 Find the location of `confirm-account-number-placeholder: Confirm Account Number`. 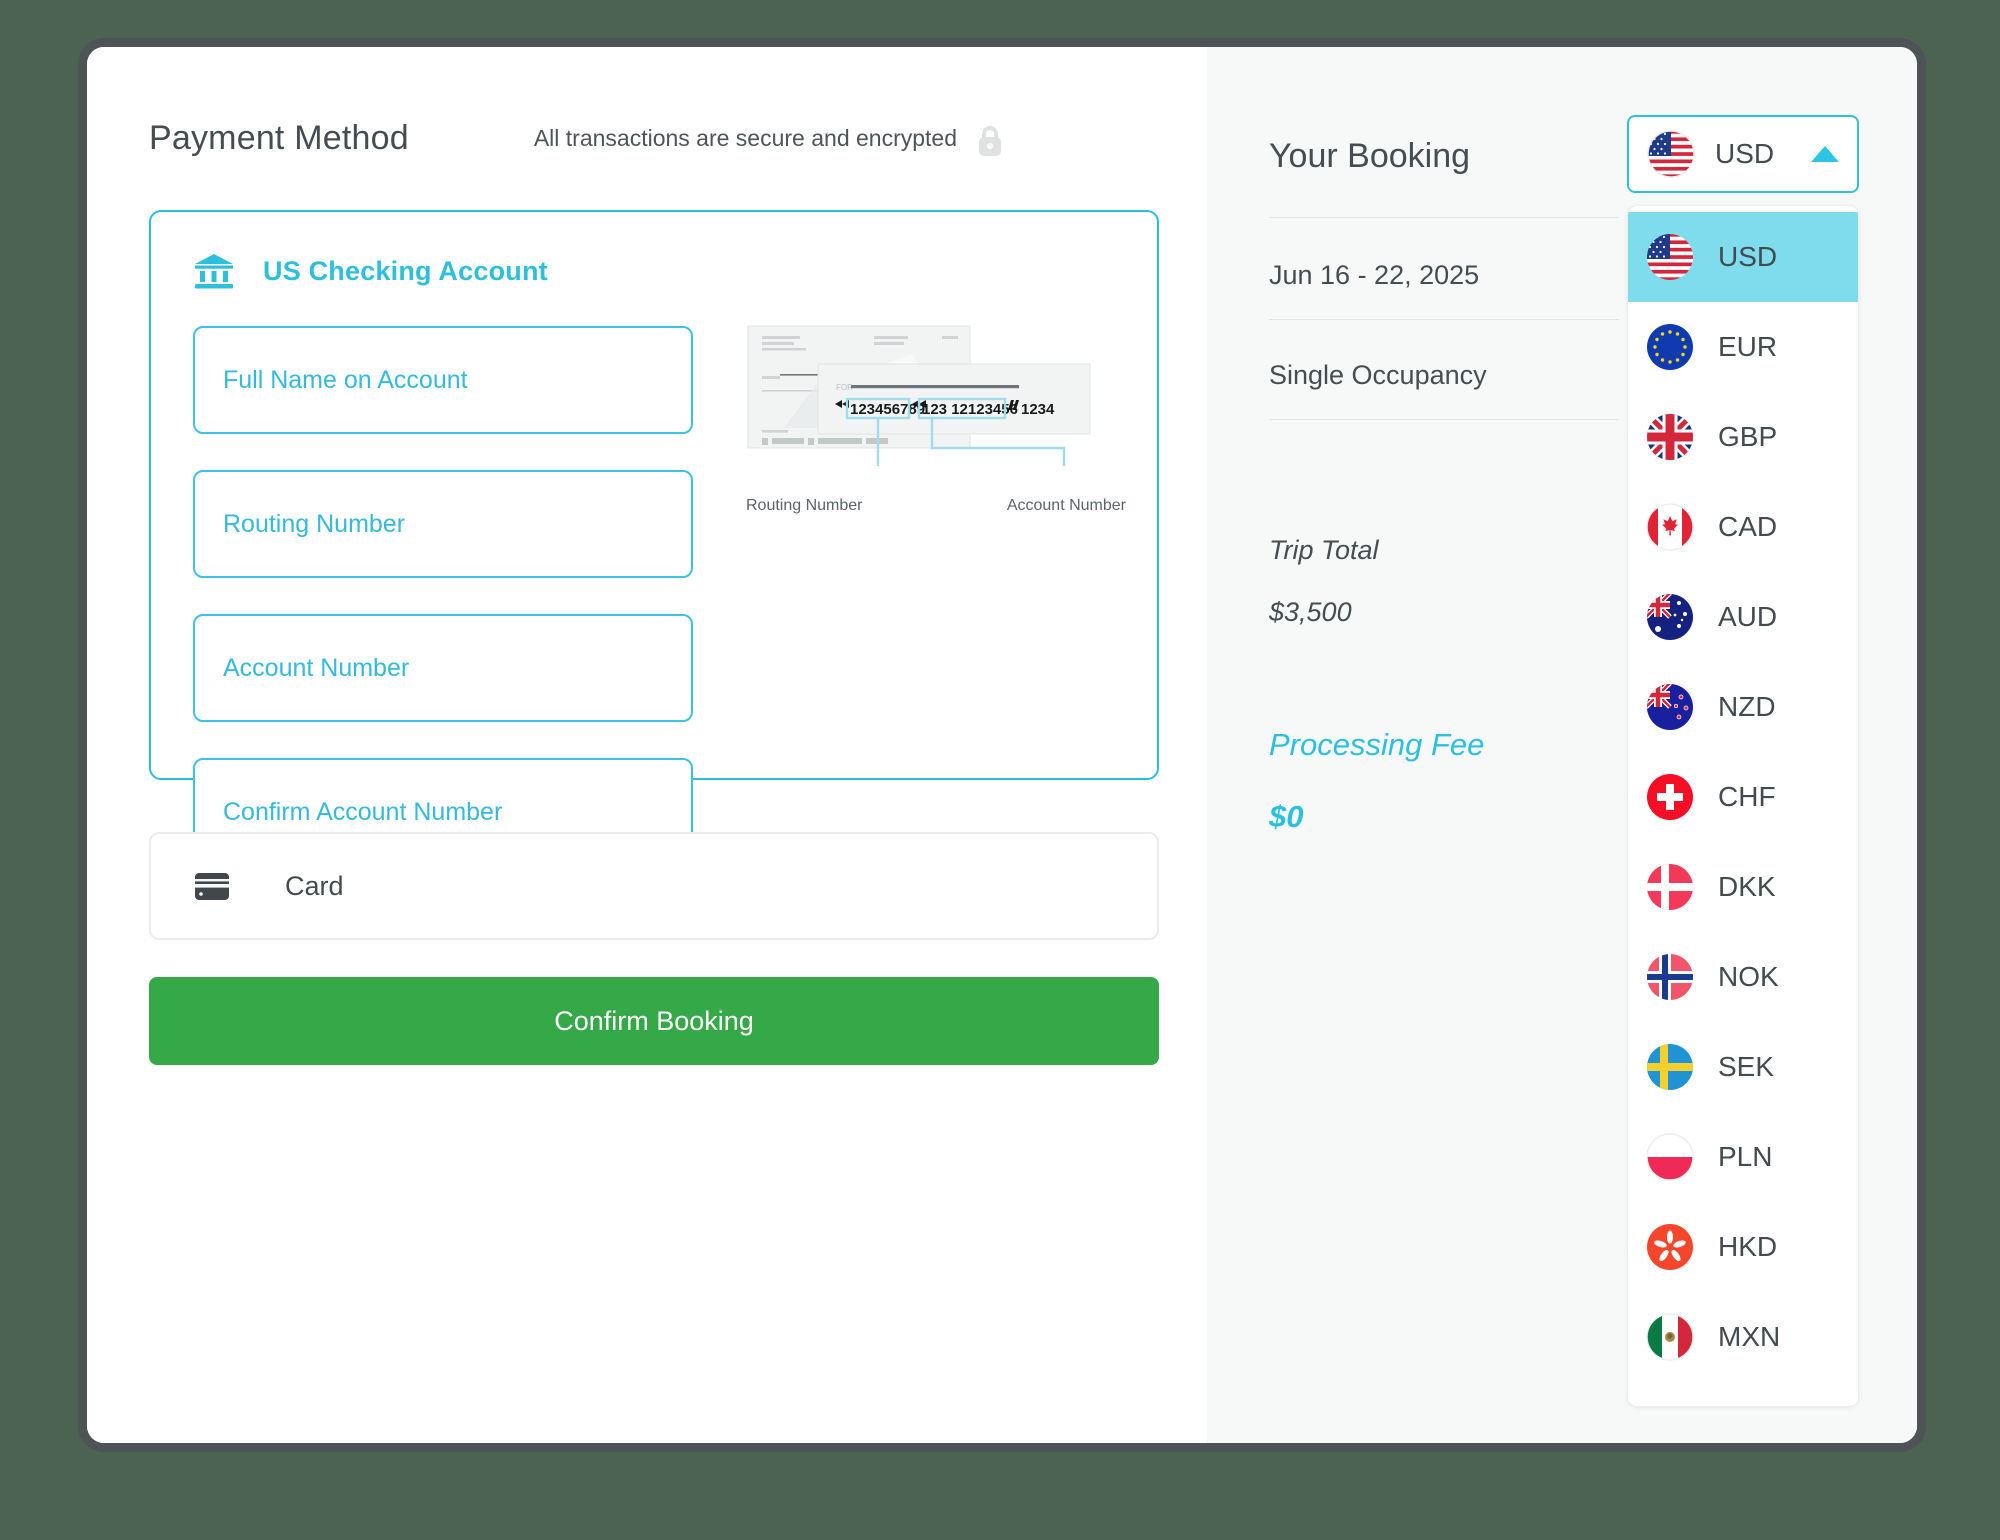

confirm-account-number-placeholder: Confirm Account Number is located at coordinates (363, 811).